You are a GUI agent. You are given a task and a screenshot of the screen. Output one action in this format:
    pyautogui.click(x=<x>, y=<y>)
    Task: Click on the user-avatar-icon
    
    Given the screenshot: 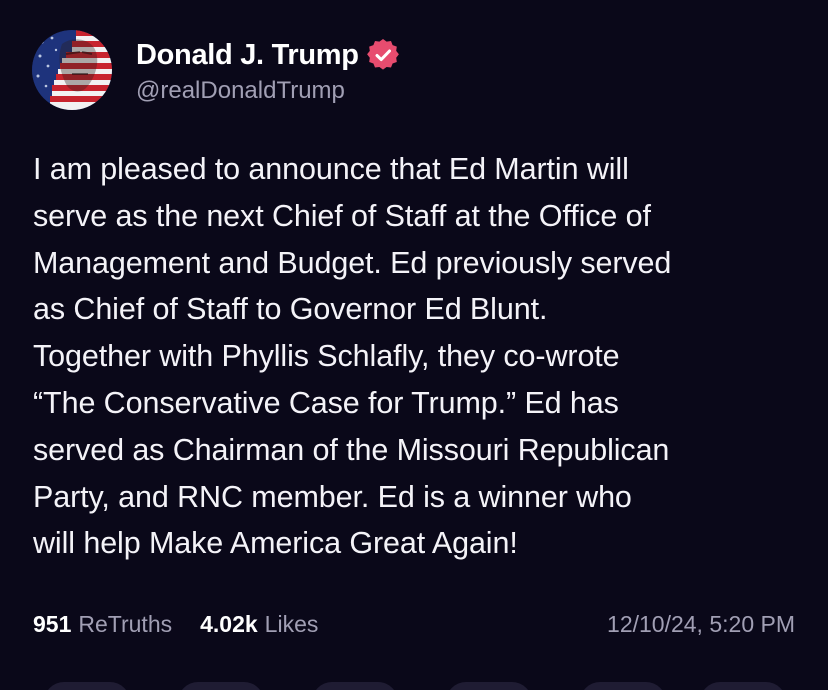 What is the action you would take?
    pyautogui.click(x=72, y=70)
    